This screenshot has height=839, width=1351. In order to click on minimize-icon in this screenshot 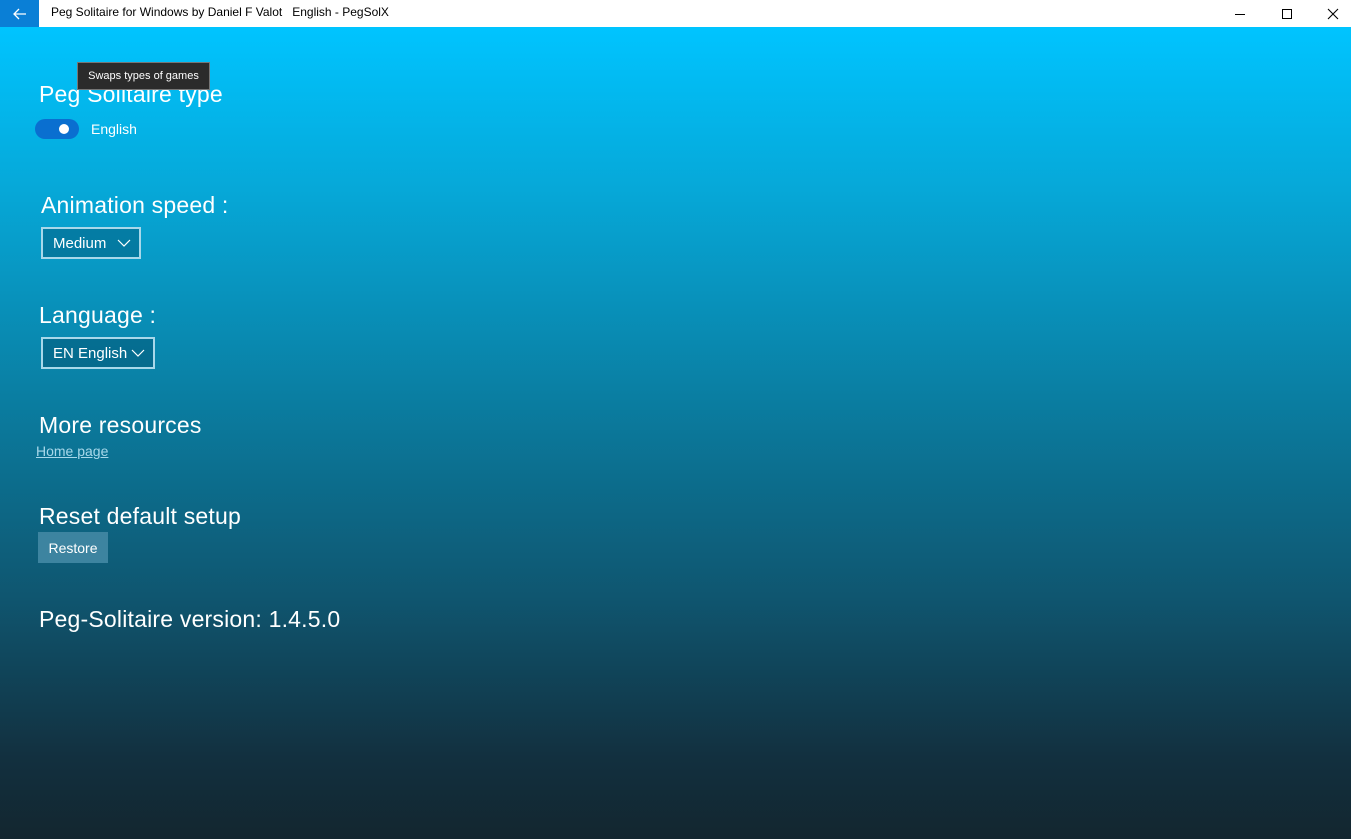, I will do `click(1240, 14)`.